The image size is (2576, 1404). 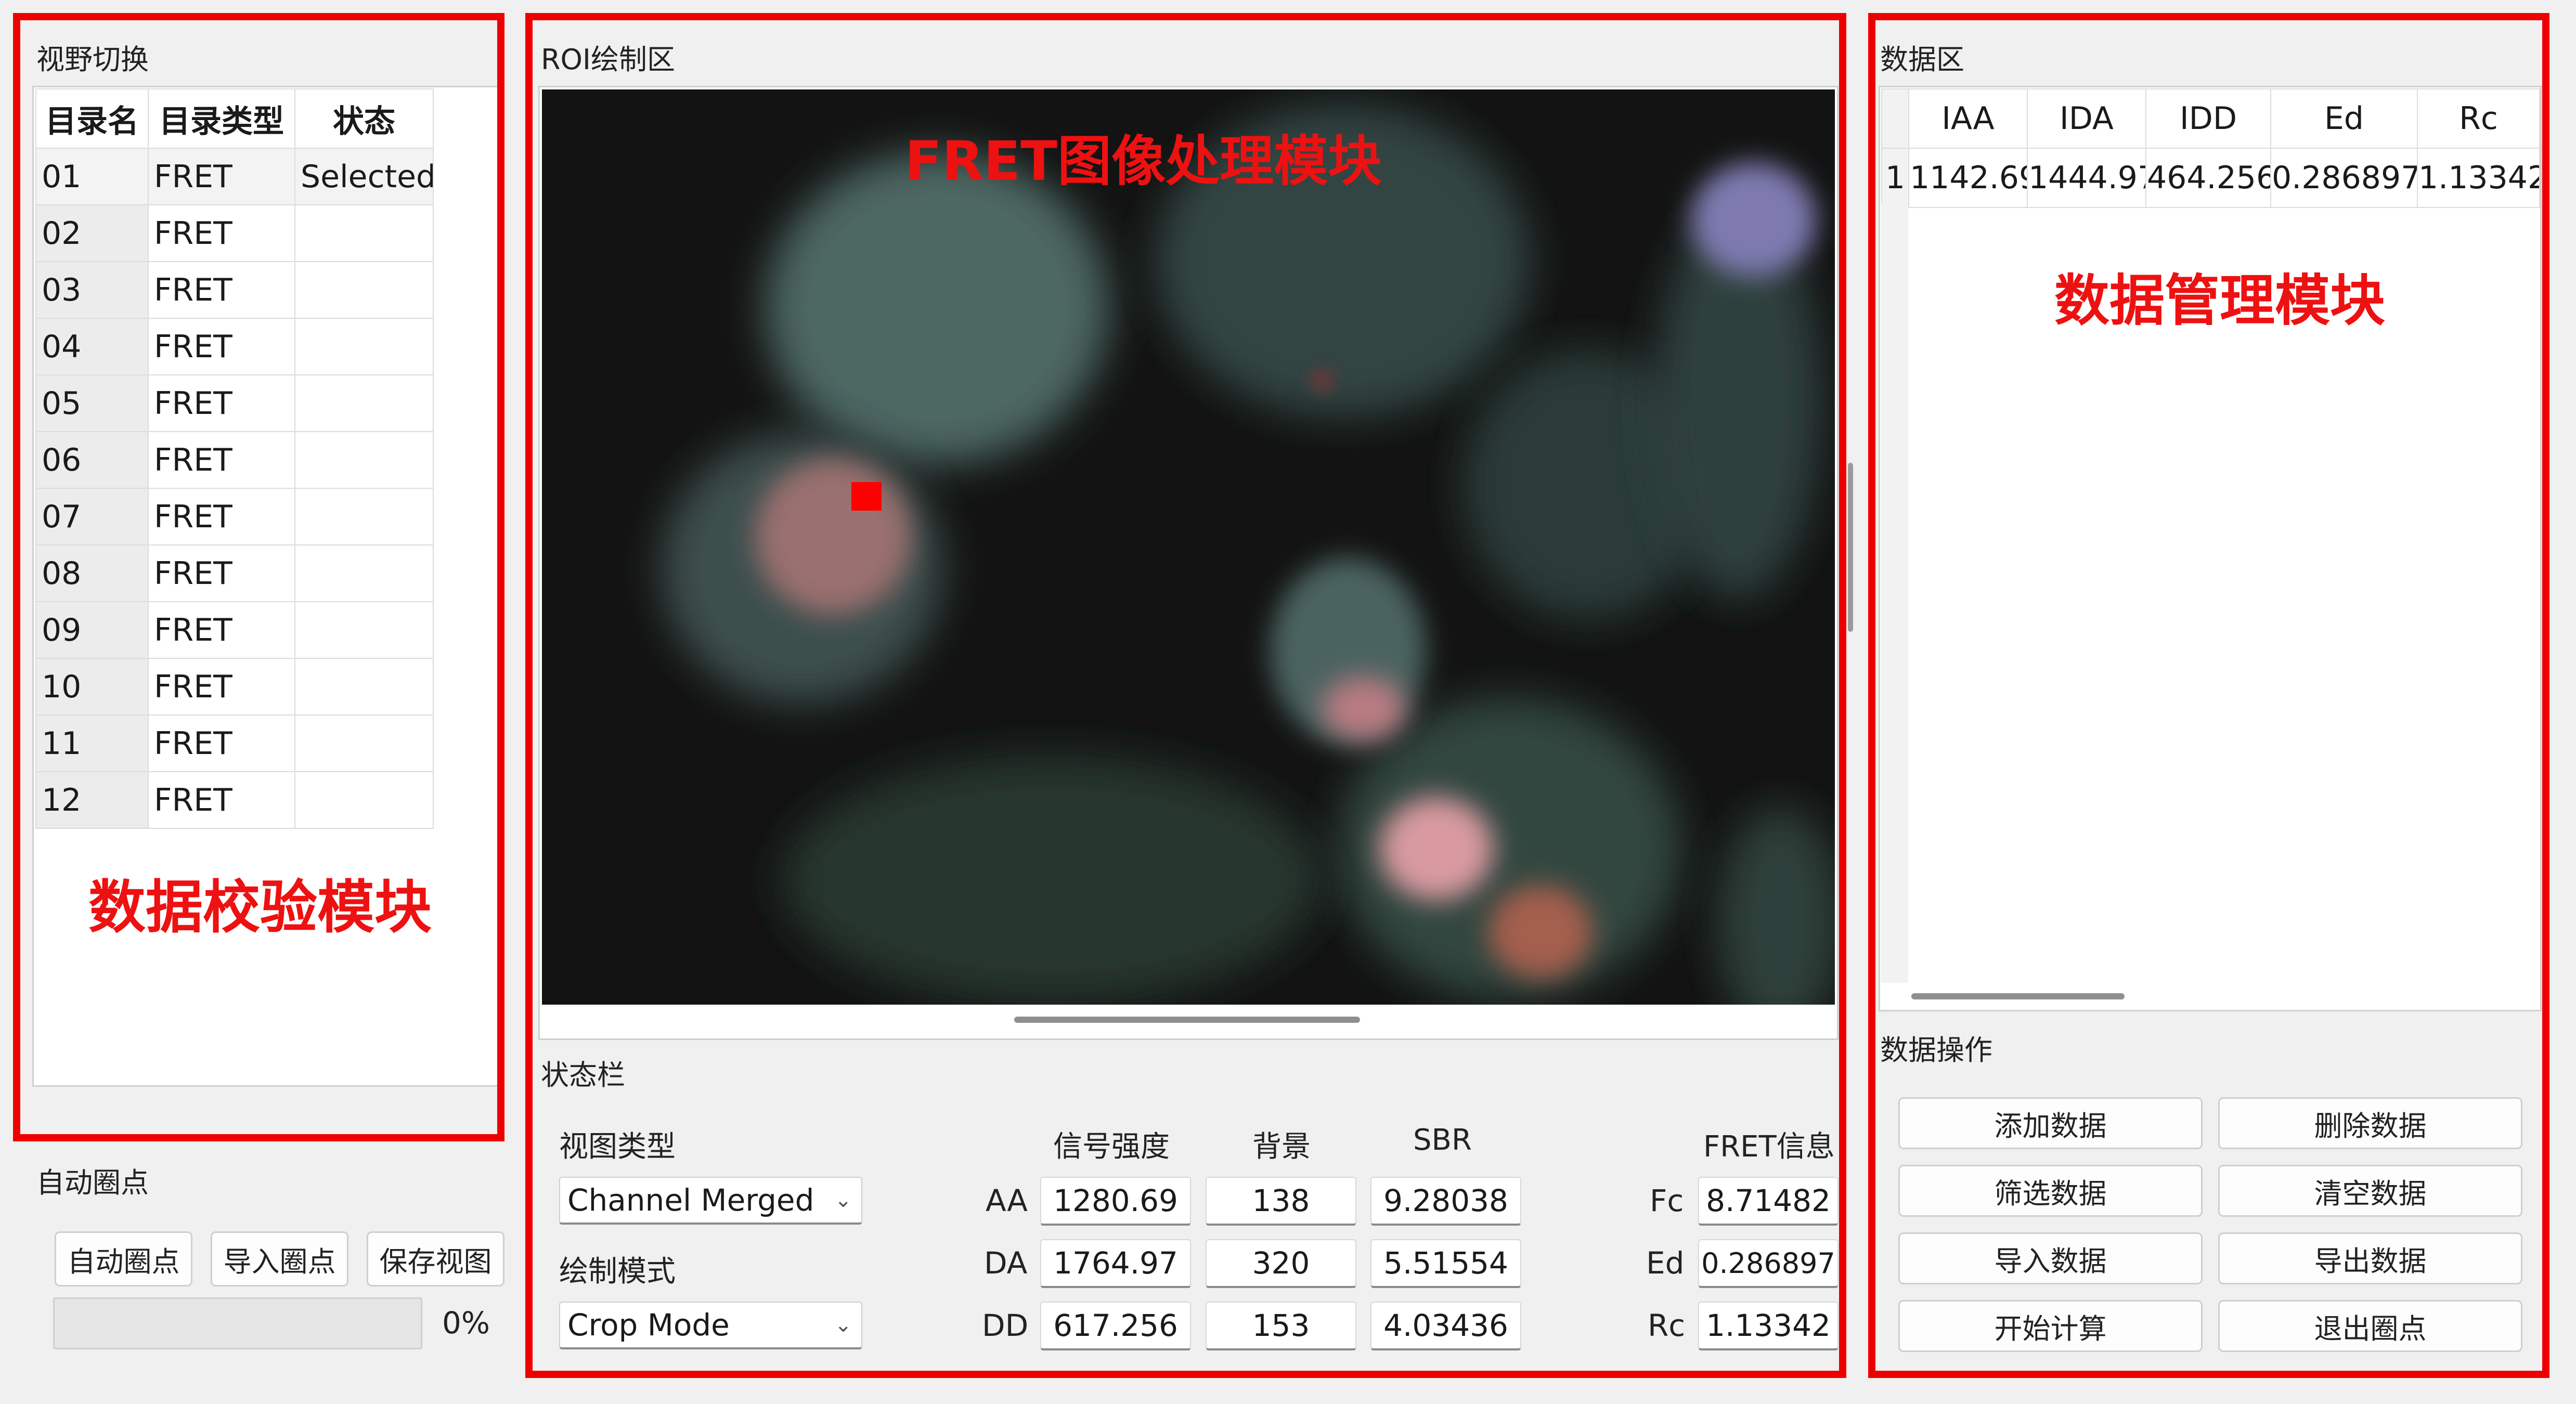 What do you see at coordinates (93, 59) in the screenshot?
I see `view-switch-title: 视野切换` at bounding box center [93, 59].